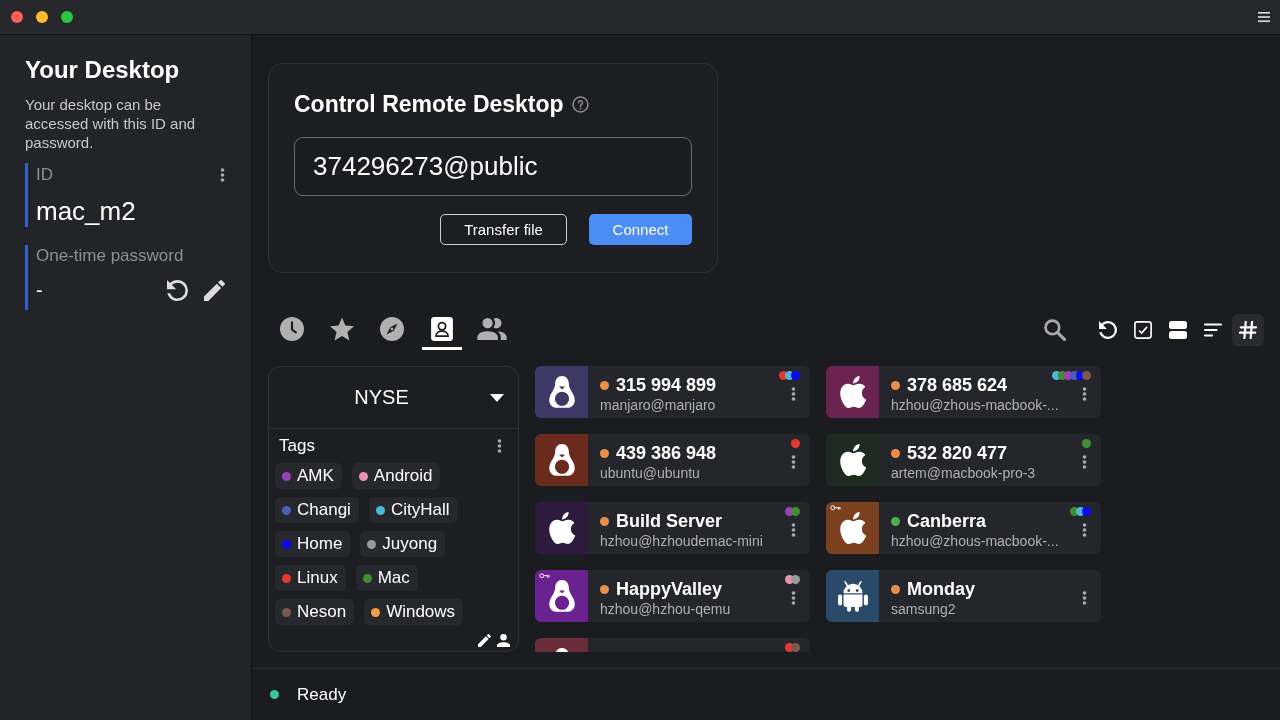  What do you see at coordinates (1055, 330) in the screenshot?
I see `search-icon` at bounding box center [1055, 330].